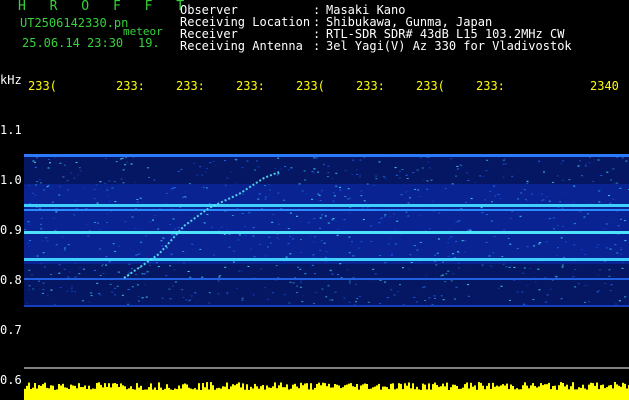 The image size is (629, 400). Describe the element at coordinates (105, 7) in the screenshot. I see `app-title: H R O F F T` at that location.